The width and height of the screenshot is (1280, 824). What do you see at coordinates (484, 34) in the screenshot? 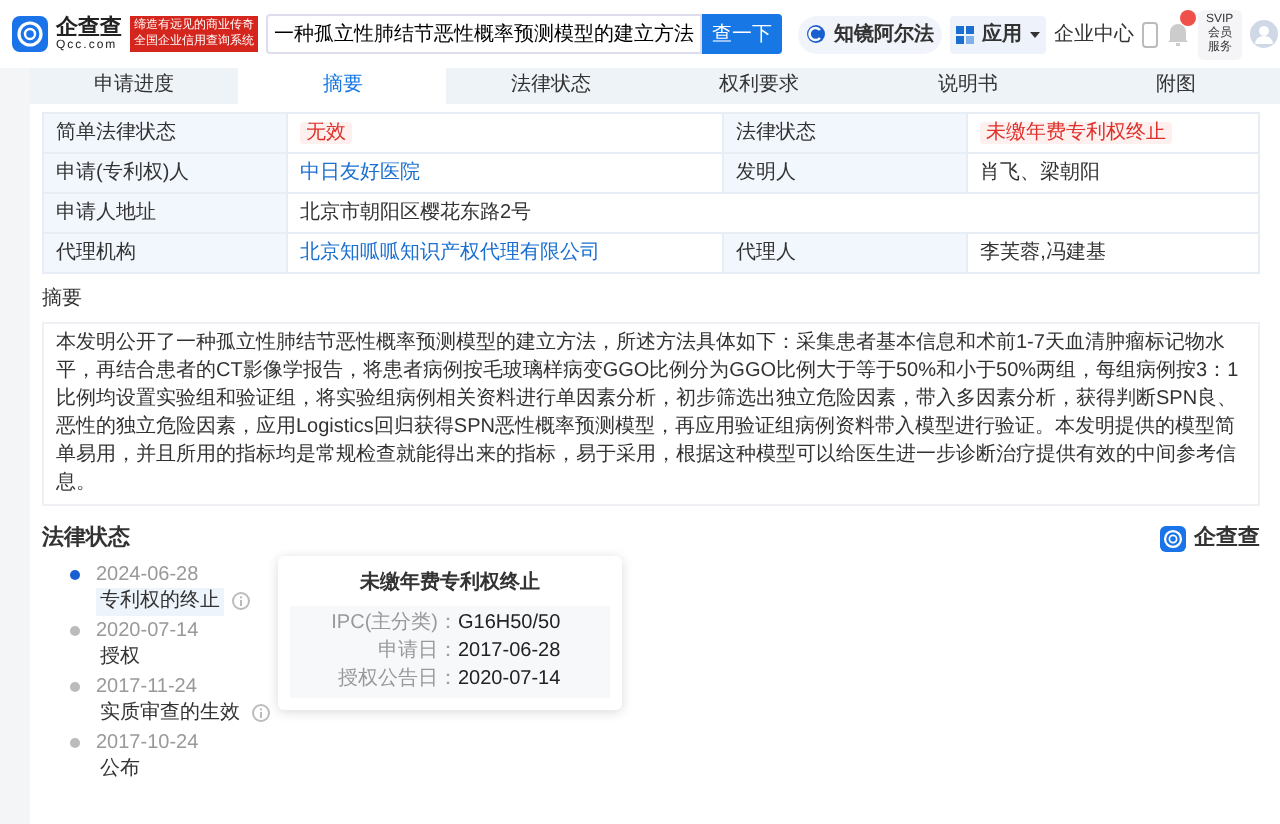
I see `search-field: 一种孤立性肺结节恶性概率预测模型的建立方法` at bounding box center [484, 34].